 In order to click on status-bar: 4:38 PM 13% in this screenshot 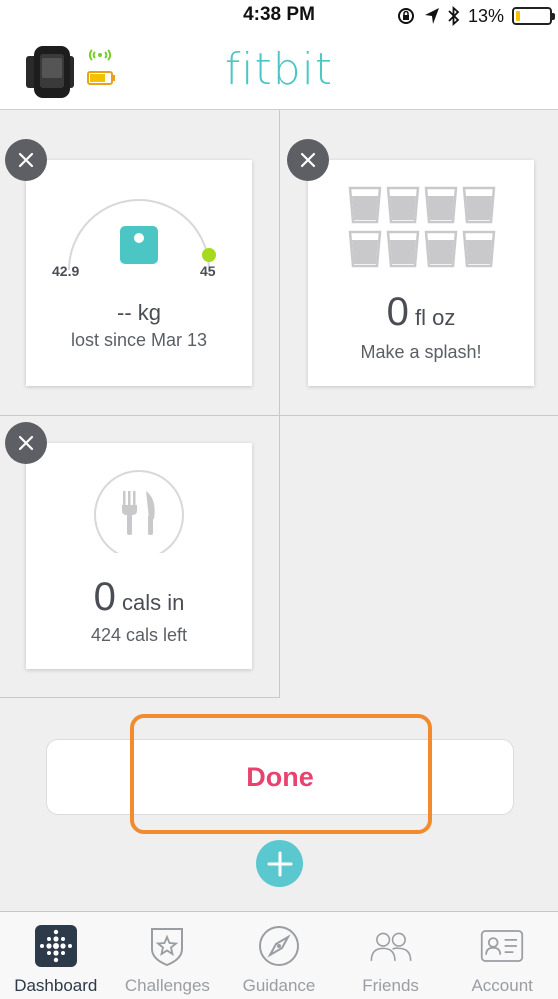, I will do `click(279, 17)`.